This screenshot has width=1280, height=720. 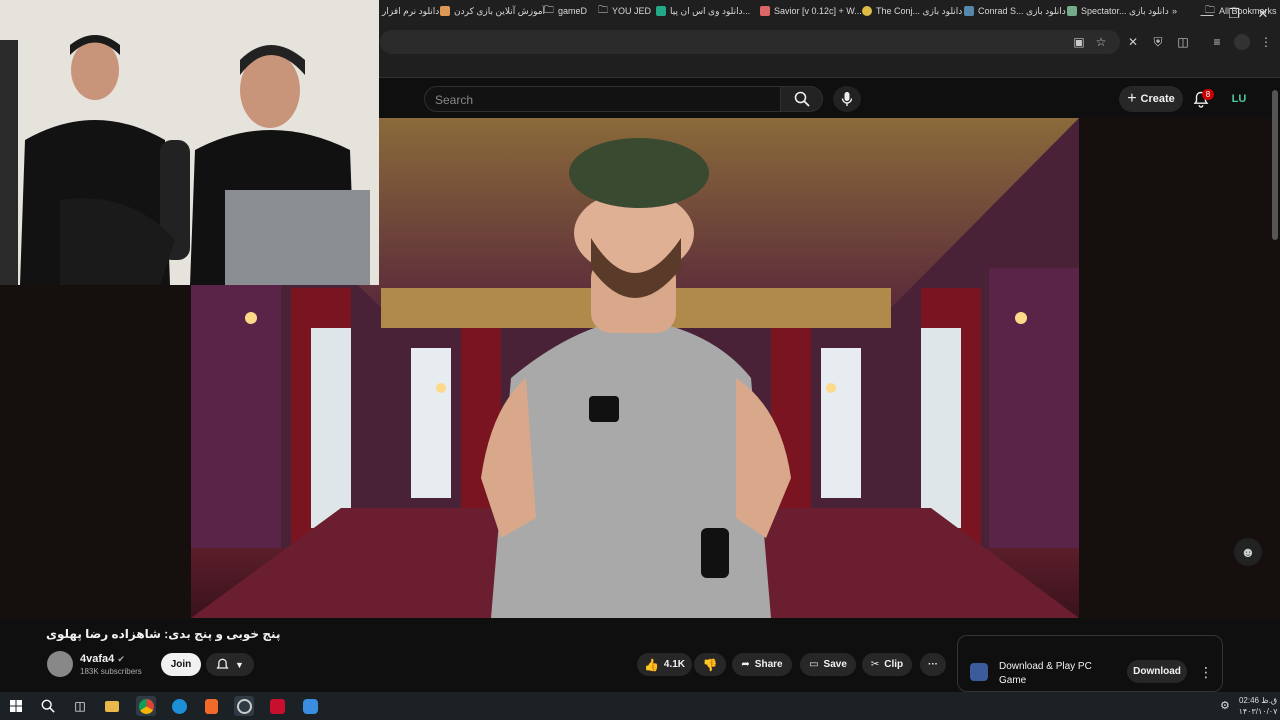 I want to click on channel-avatar, so click(x=60, y=664).